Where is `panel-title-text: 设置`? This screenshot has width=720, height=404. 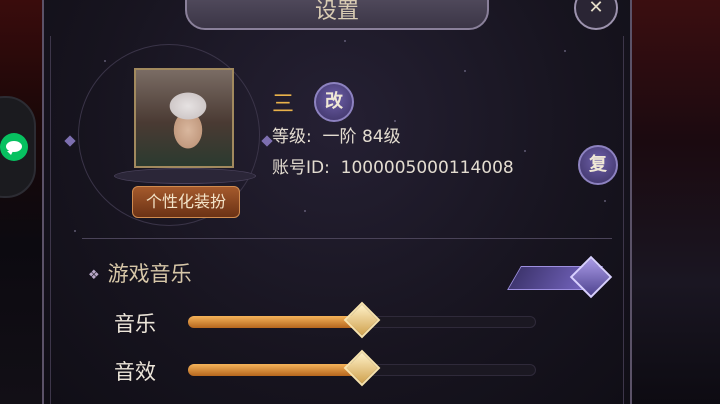 panel-title-text: 设置 is located at coordinates (336, 12).